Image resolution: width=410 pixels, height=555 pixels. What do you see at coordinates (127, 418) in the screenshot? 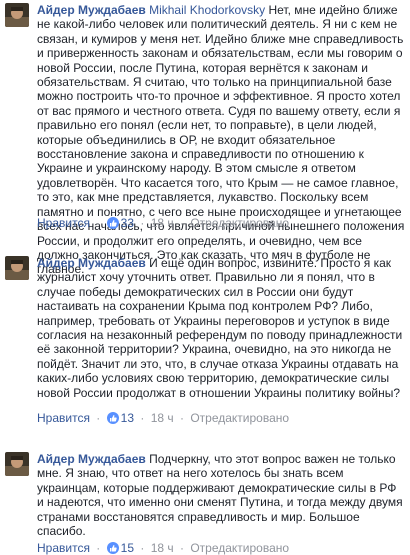
I see `reaction-count: 13` at bounding box center [127, 418].